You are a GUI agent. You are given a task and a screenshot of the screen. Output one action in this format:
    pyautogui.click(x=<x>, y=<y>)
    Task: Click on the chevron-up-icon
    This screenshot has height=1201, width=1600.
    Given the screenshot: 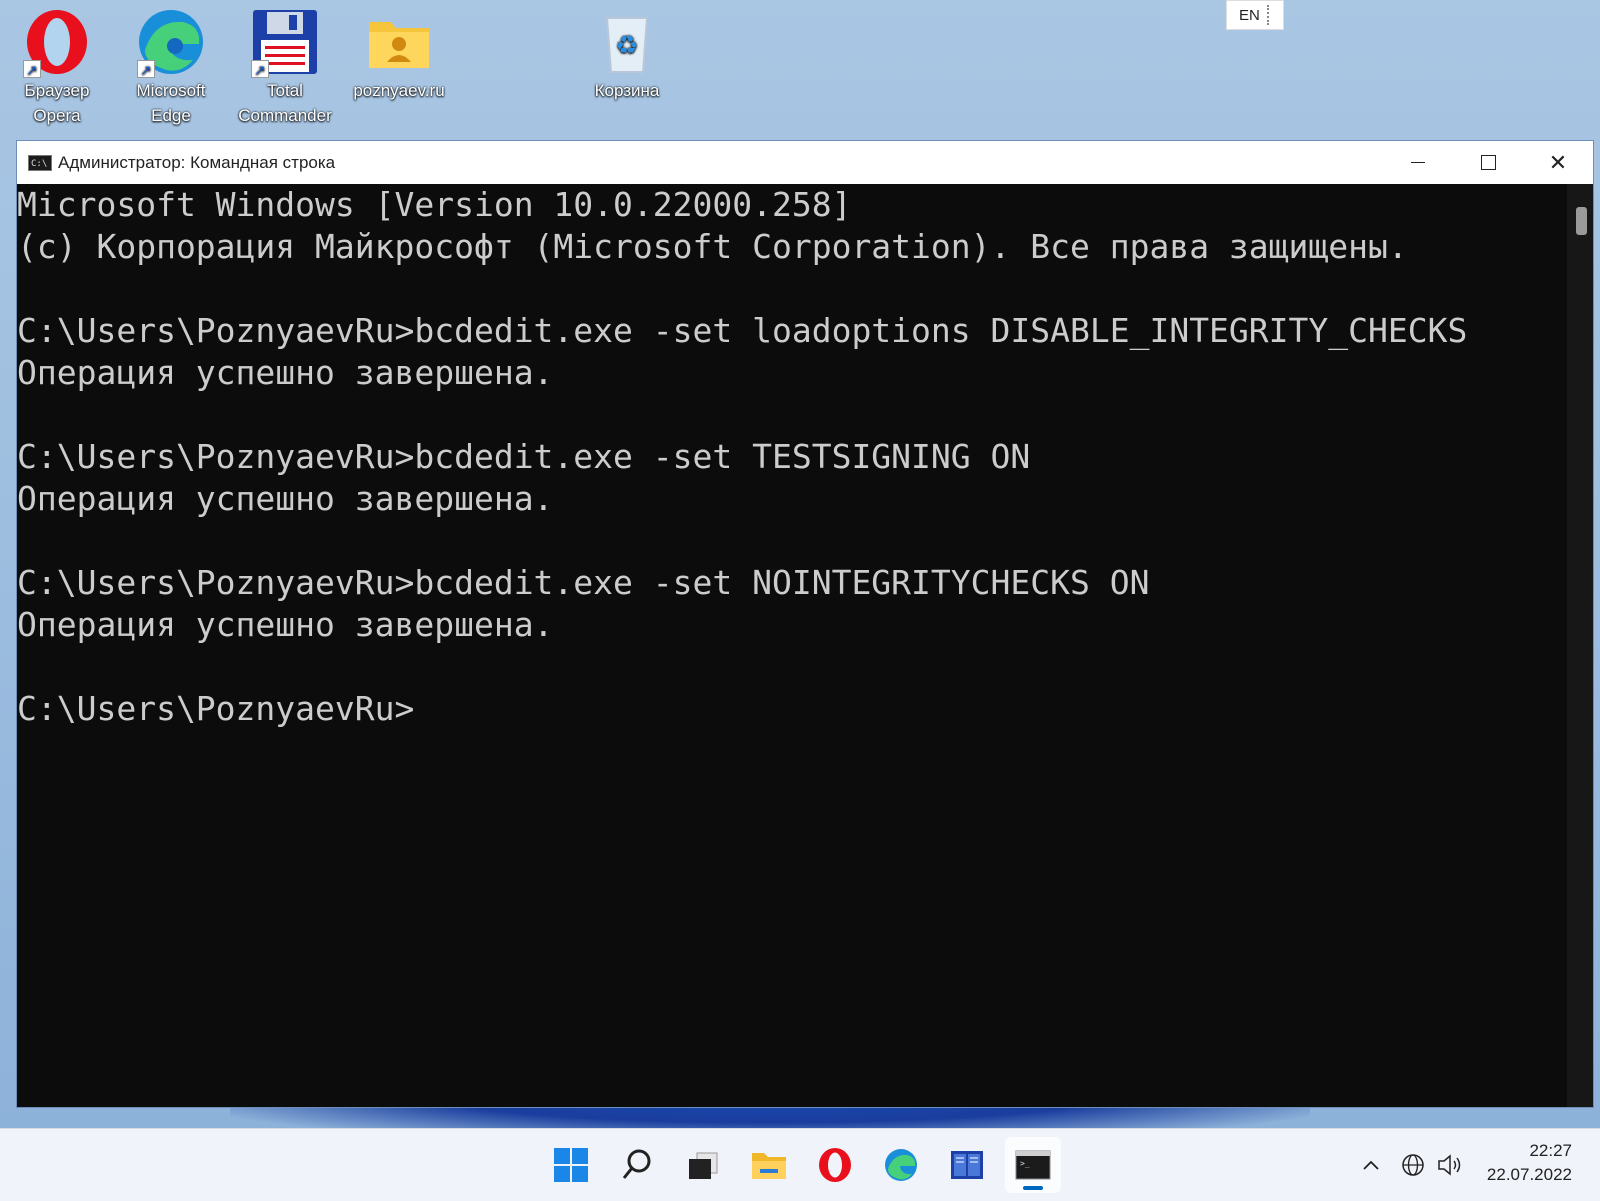 What is the action you would take?
    pyautogui.click(x=1371, y=1165)
    